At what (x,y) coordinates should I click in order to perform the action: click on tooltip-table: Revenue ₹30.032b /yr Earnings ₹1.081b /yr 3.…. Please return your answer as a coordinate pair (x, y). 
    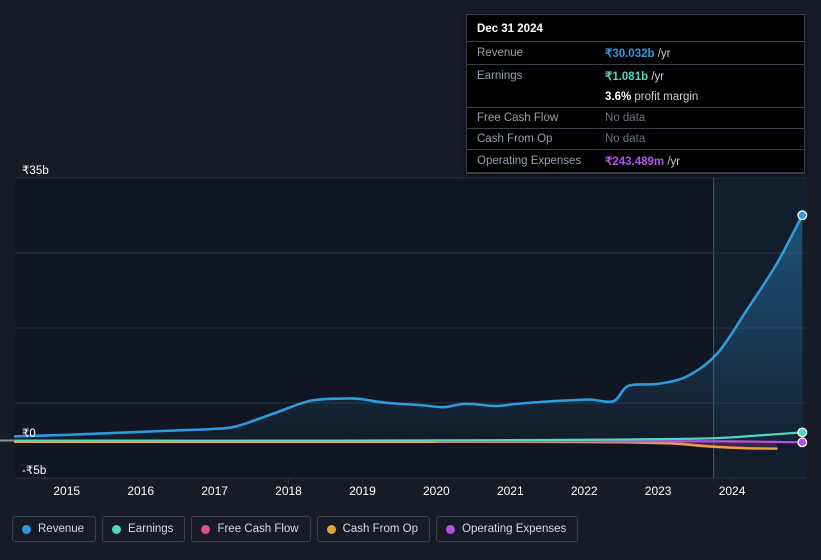
    Looking at the image, I should click on (635, 107).